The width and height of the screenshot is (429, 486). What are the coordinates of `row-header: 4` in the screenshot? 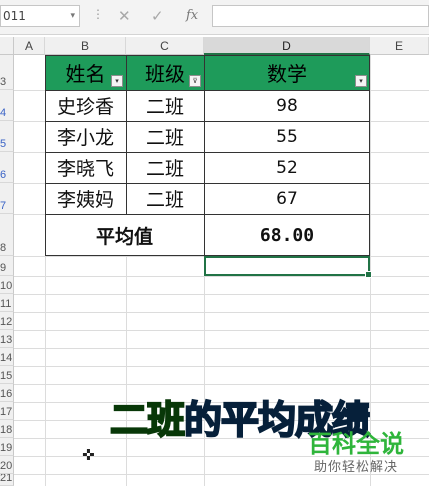 It's located at (7, 105).